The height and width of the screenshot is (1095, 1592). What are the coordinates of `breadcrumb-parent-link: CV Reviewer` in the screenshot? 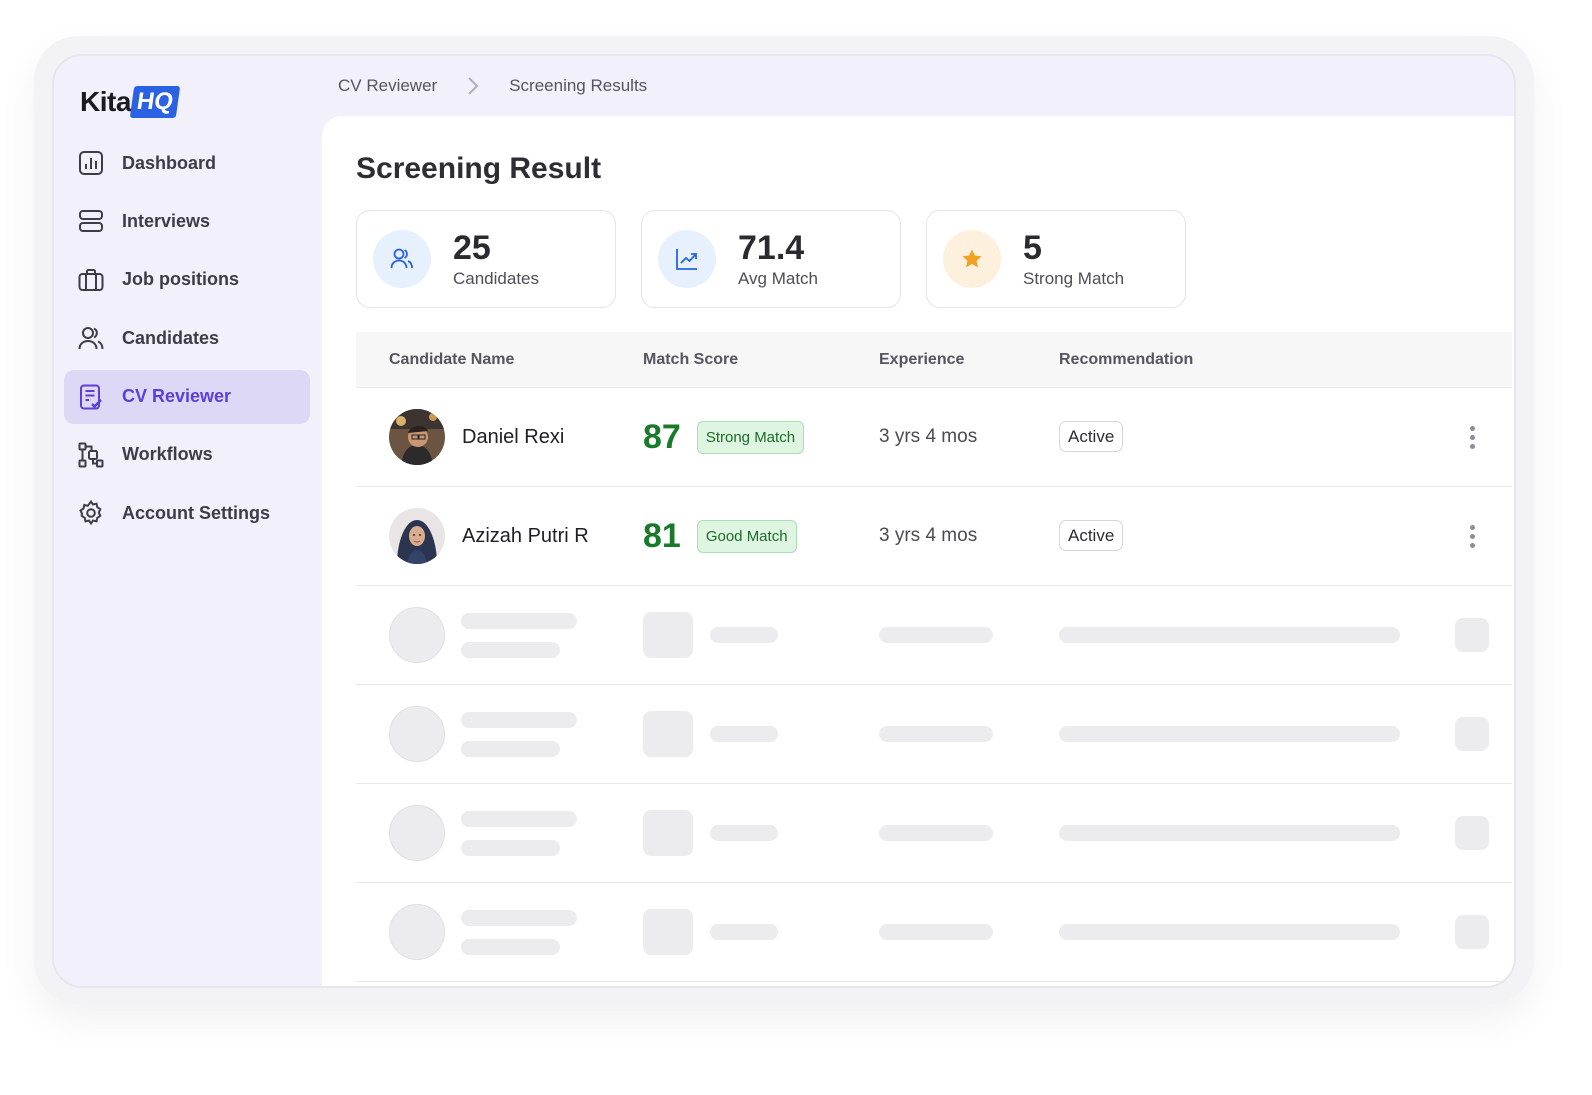 It's located at (387, 86).